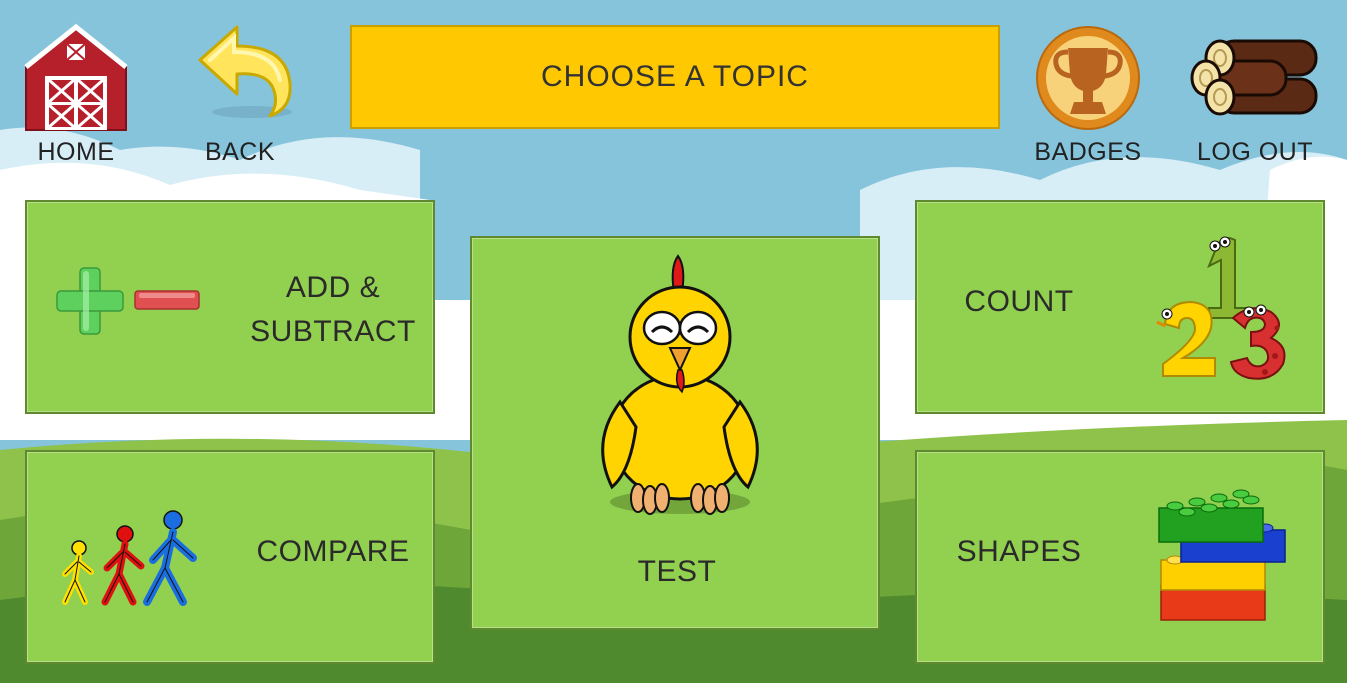 The height and width of the screenshot is (683, 1347). What do you see at coordinates (1221, 308) in the screenshot?
I see `numbers-123-icon` at bounding box center [1221, 308].